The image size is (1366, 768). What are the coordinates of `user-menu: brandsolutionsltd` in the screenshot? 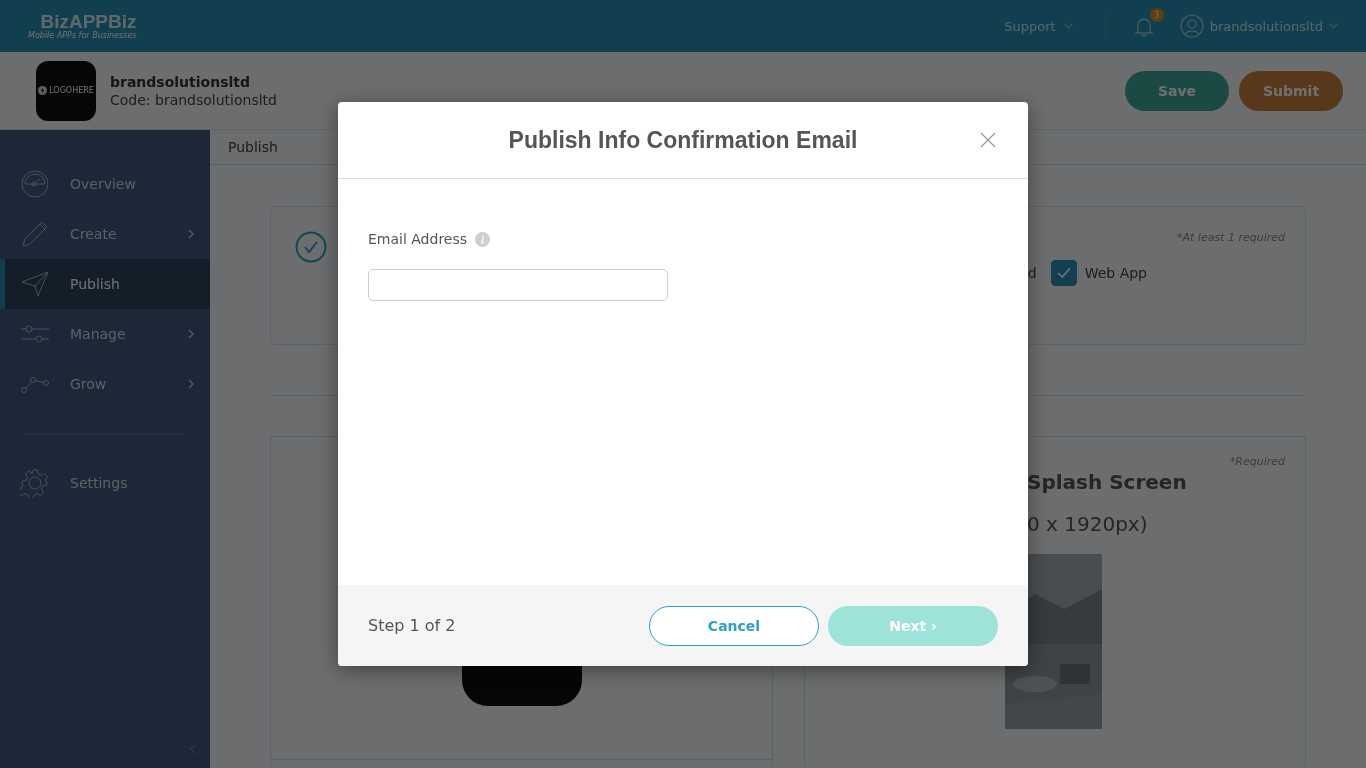 It's located at (1258, 26).